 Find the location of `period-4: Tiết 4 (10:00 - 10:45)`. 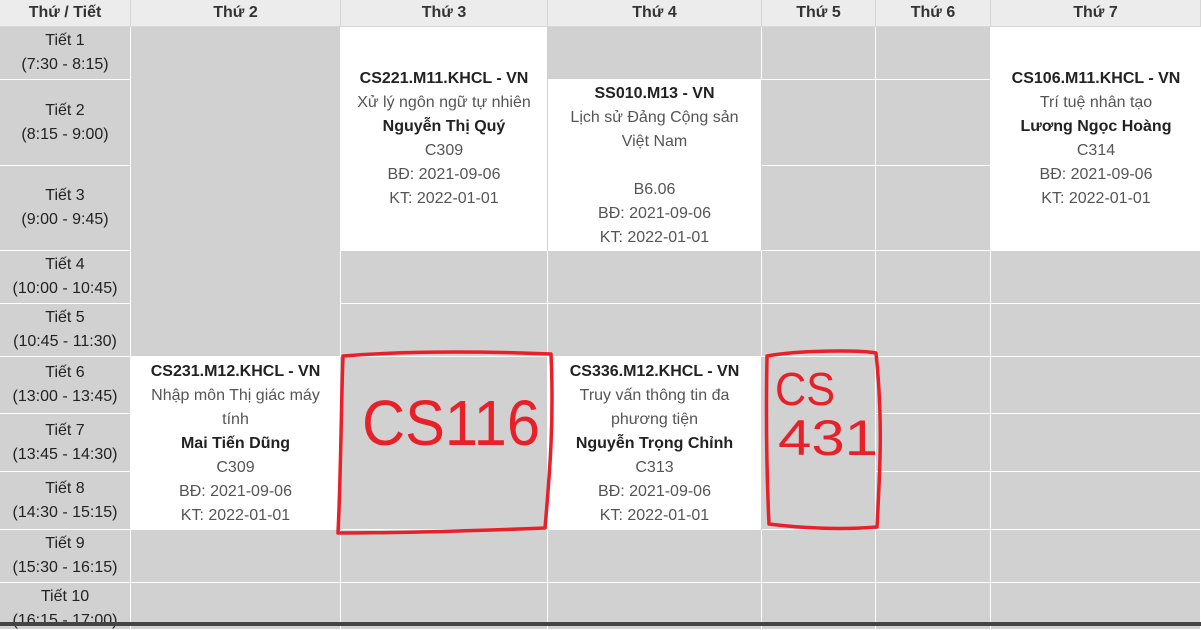

period-4: Tiết 4 (10:00 - 10:45) is located at coordinates (65, 277).